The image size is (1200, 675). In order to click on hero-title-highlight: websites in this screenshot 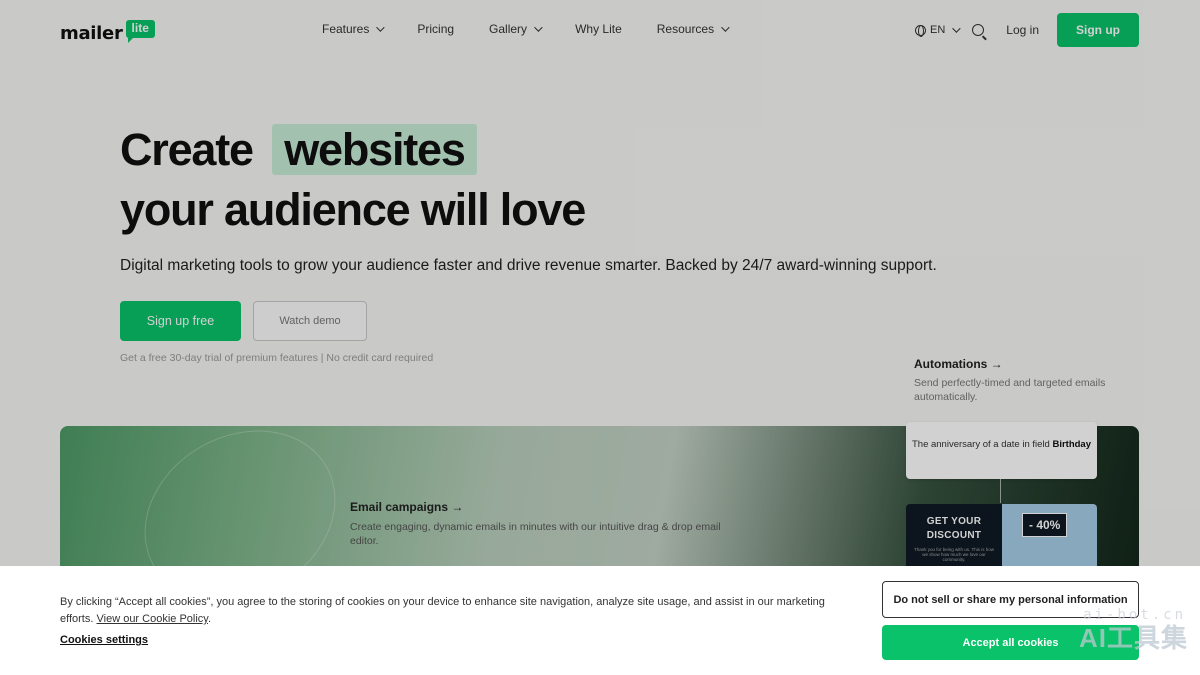, I will do `click(374, 149)`.